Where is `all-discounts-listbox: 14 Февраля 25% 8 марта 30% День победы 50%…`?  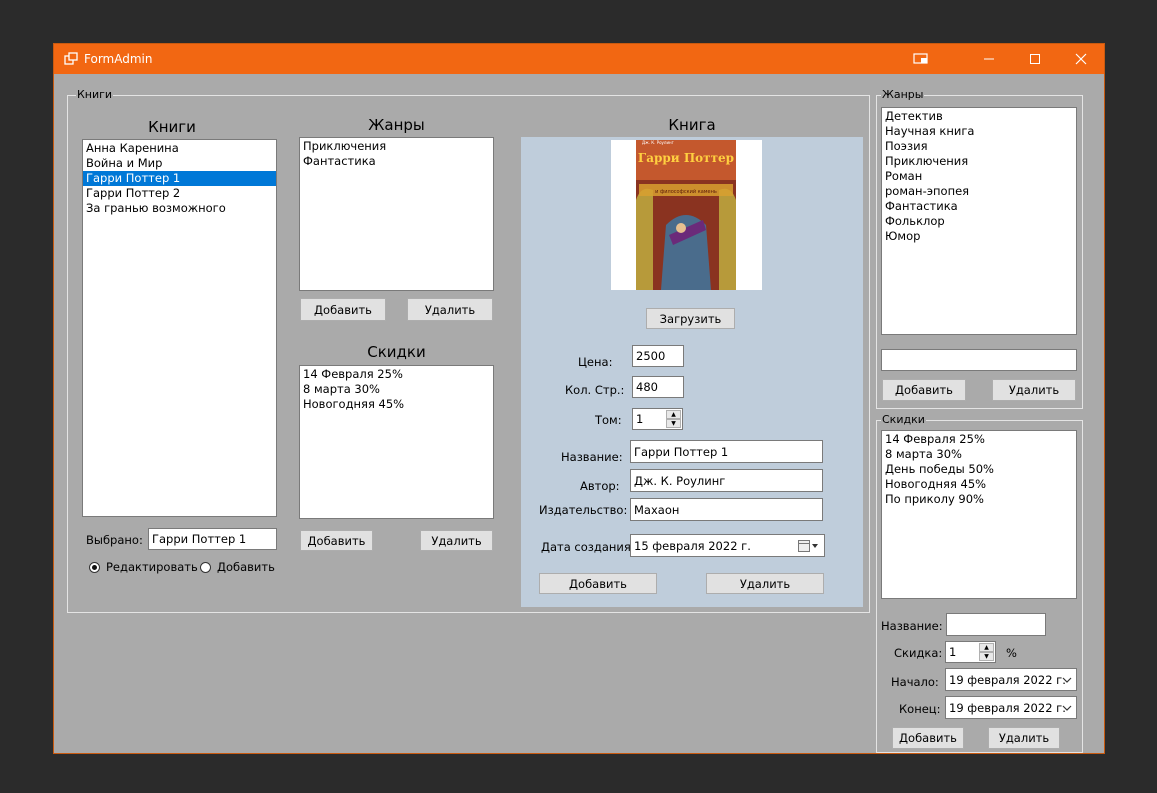
all-discounts-listbox: 14 Февраля 25% 8 марта 30% День победы 50%… is located at coordinates (979, 514).